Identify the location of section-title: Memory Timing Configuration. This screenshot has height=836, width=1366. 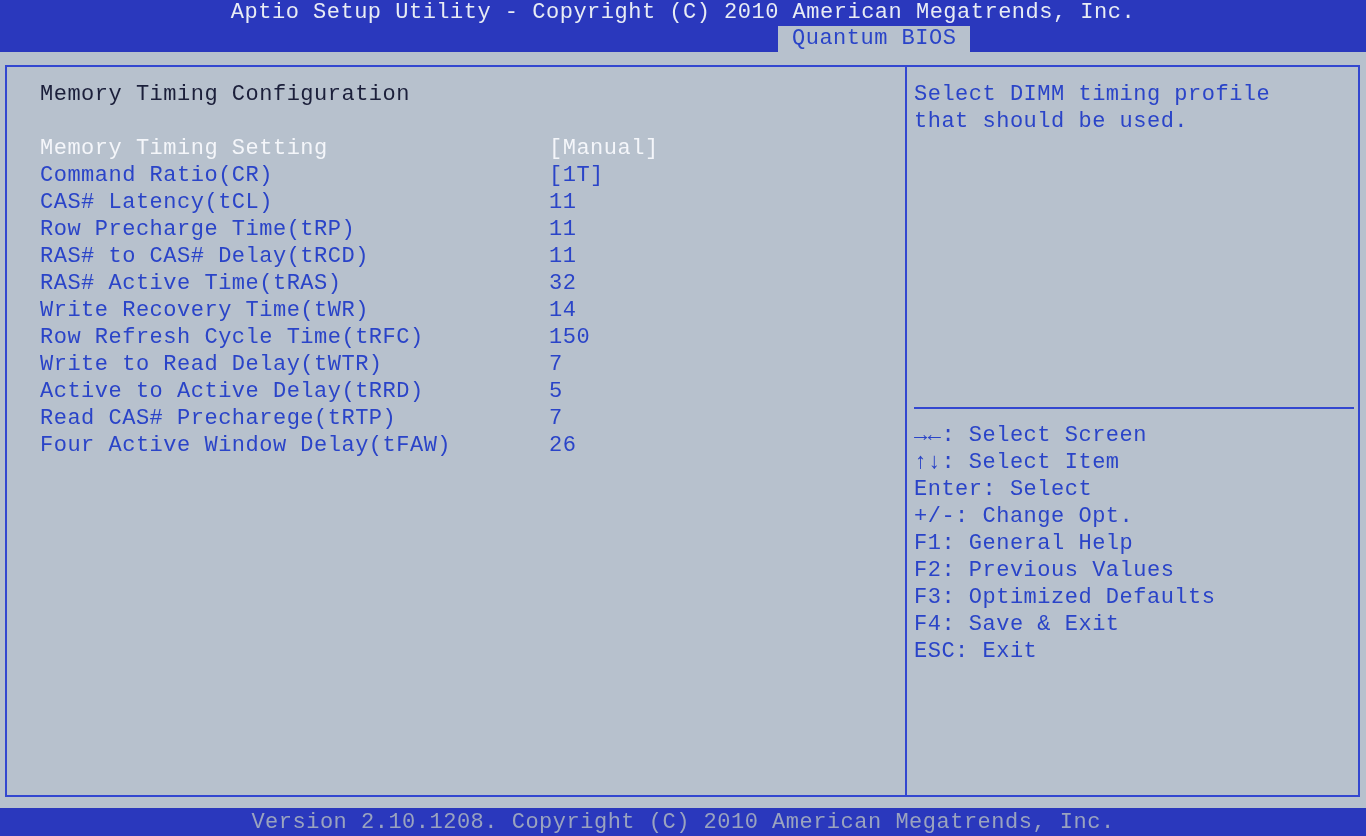
(225, 94).